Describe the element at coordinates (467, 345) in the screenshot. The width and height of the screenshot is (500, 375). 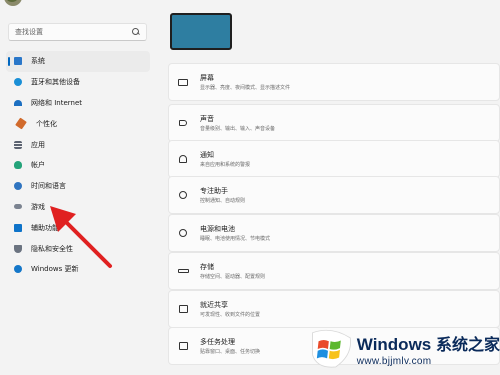
I see `watermark-cn: 系统之家` at that location.